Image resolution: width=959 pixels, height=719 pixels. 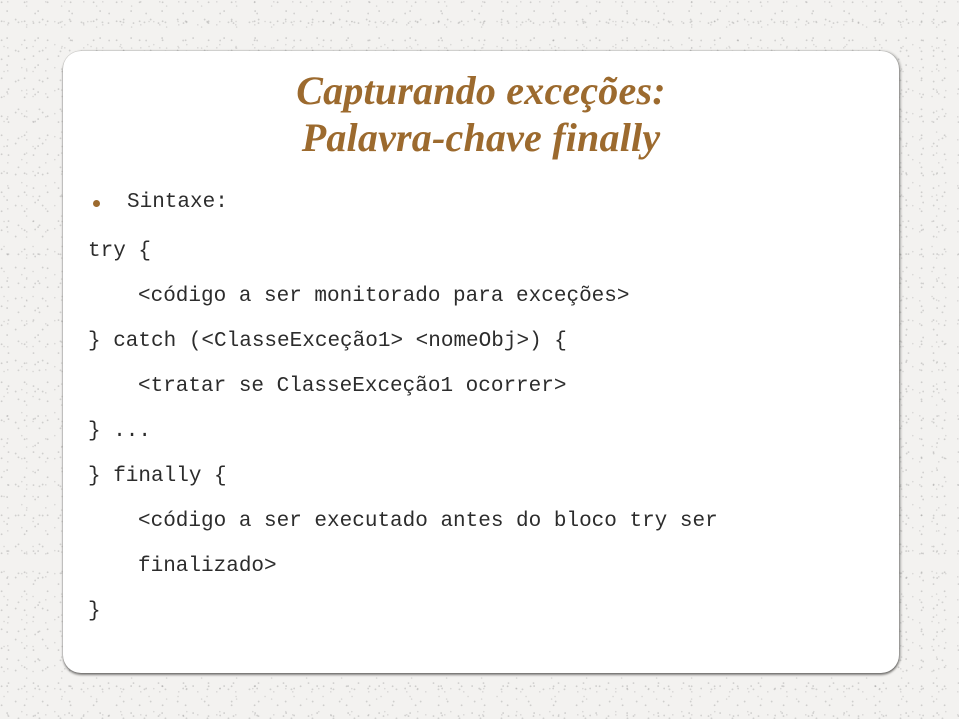 I want to click on code-line: <tratar se ClasseExceção1 ocorrer>, so click(x=352, y=386).